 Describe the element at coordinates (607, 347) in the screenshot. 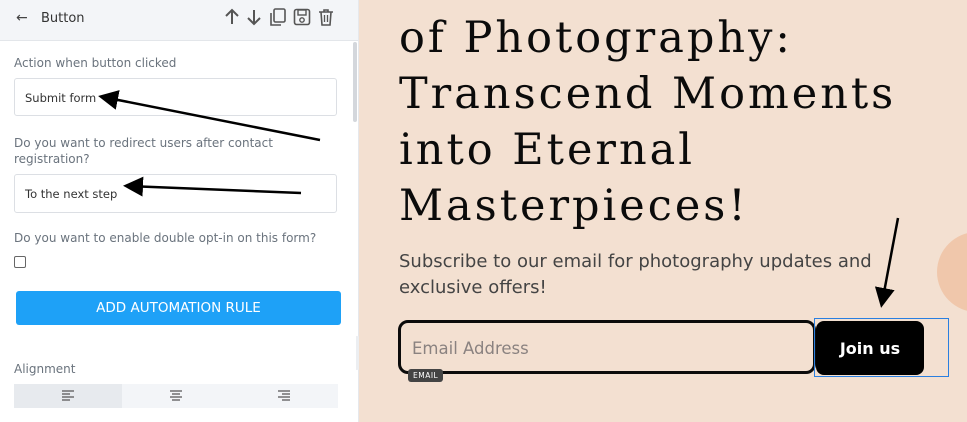

I see `email-input: Email Address` at that location.